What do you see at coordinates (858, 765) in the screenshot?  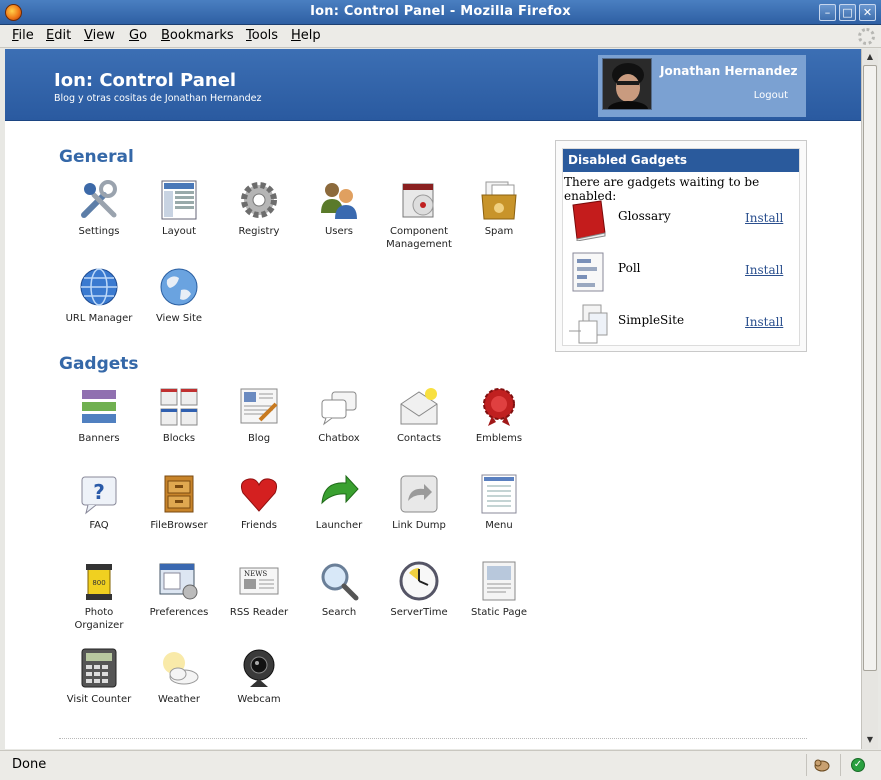 I see `ok-status-icon: ✓` at bounding box center [858, 765].